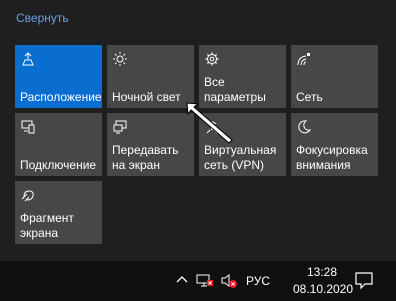 Image resolution: width=396 pixels, height=301 pixels. What do you see at coordinates (150, 76) in the screenshot?
I see `tile-night-light: Ночной свет` at bounding box center [150, 76].